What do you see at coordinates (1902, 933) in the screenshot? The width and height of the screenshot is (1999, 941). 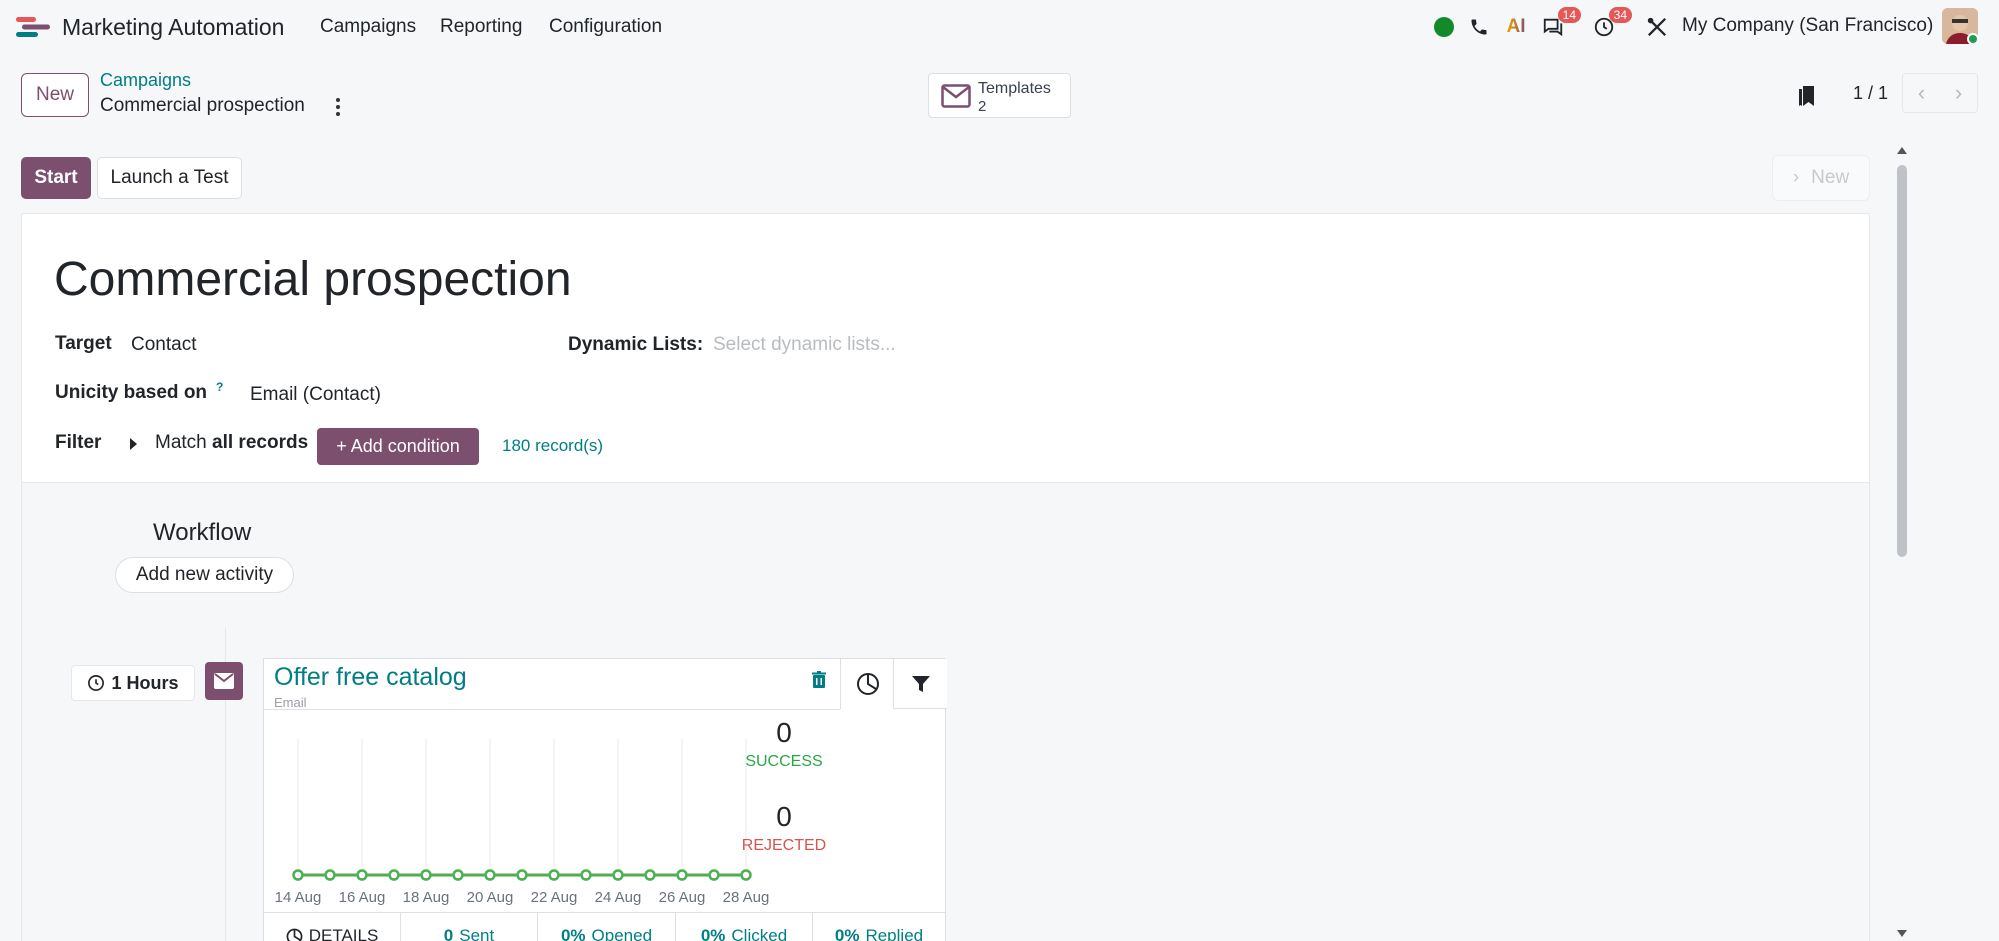 I see `scroll-down-icon` at bounding box center [1902, 933].